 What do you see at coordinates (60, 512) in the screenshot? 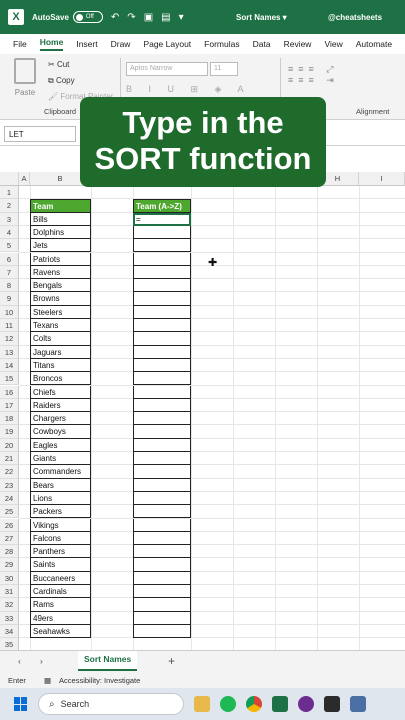
I see `team-cell: Packers` at bounding box center [60, 512].